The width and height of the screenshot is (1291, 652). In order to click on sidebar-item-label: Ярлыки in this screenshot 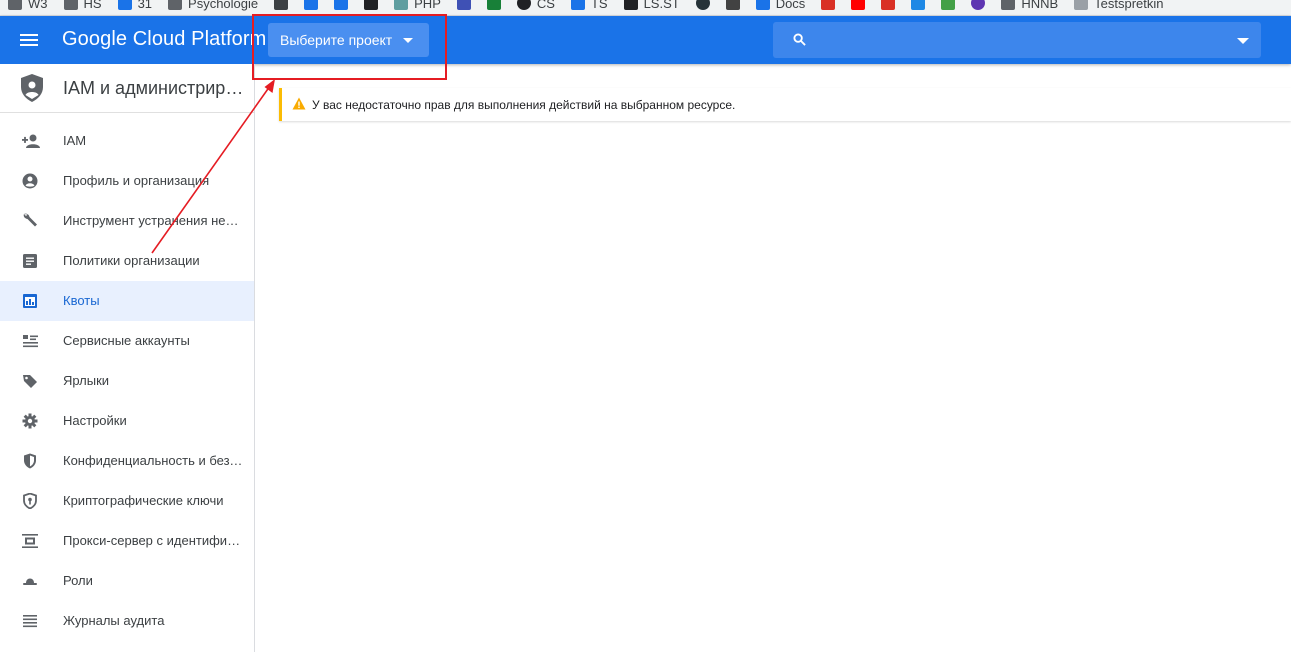, I will do `click(86, 380)`.